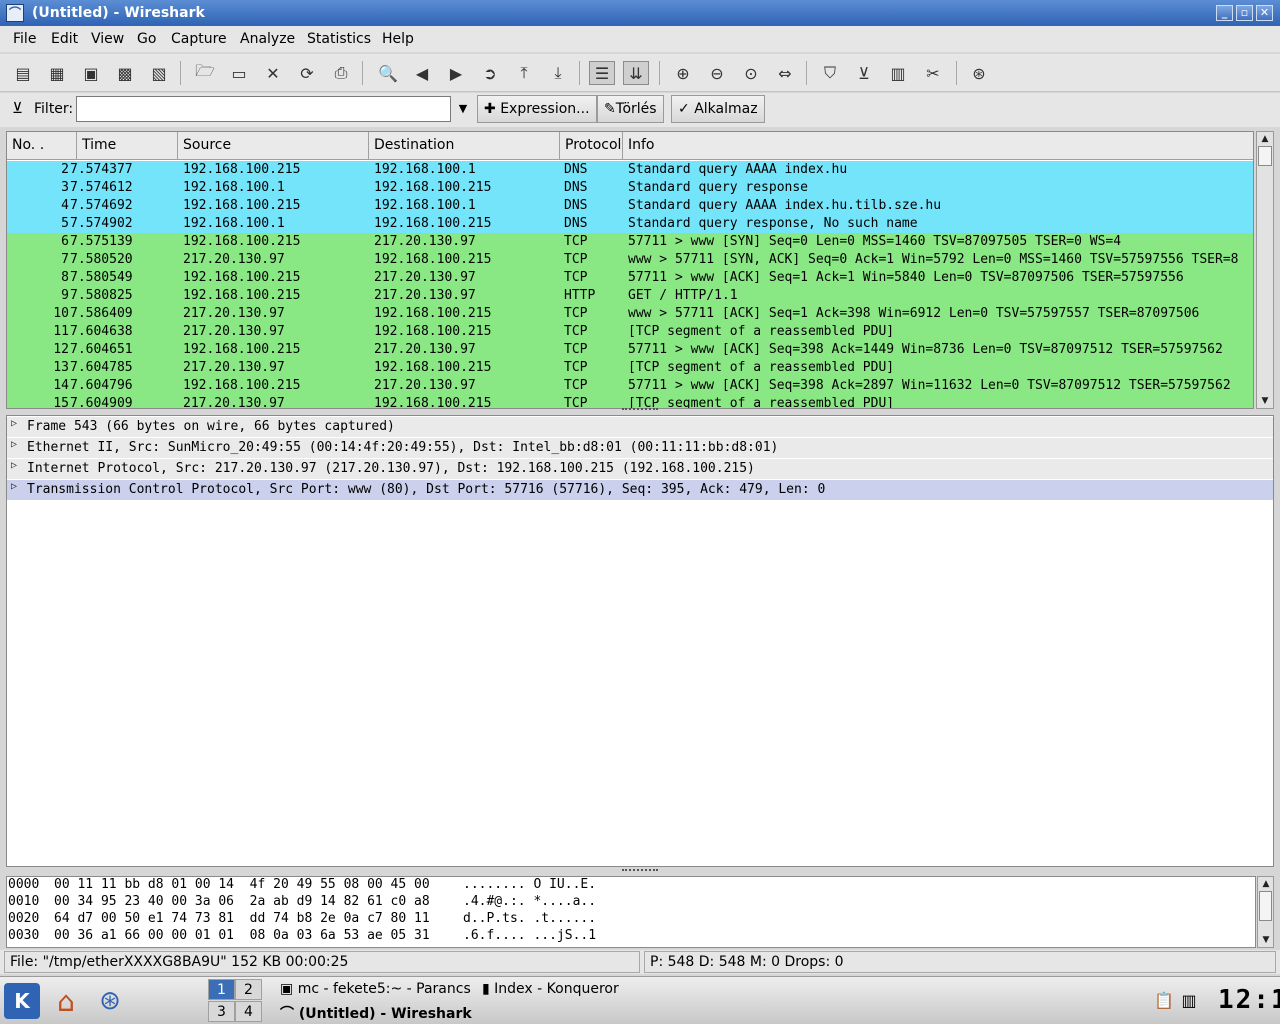  Describe the element at coordinates (267, 39) in the screenshot. I see `menu-analyze: Analyze` at that location.